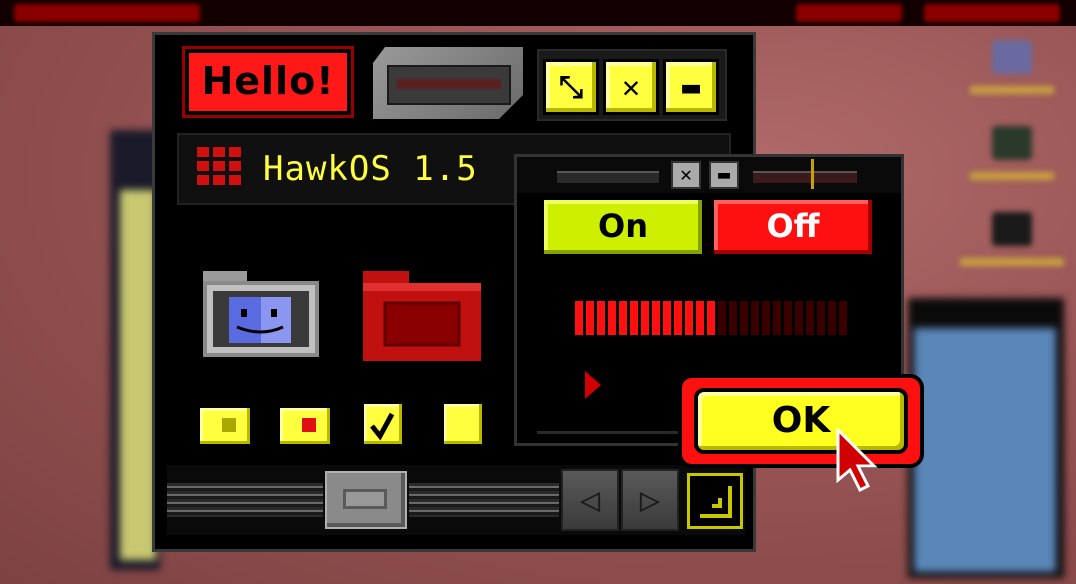 The image size is (1076, 584). I want to click on resize-icon: ⤡, so click(571, 87).